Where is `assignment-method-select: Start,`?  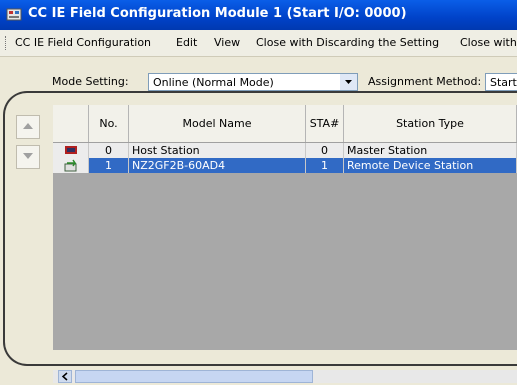 assignment-method-select: Start, is located at coordinates (501, 82).